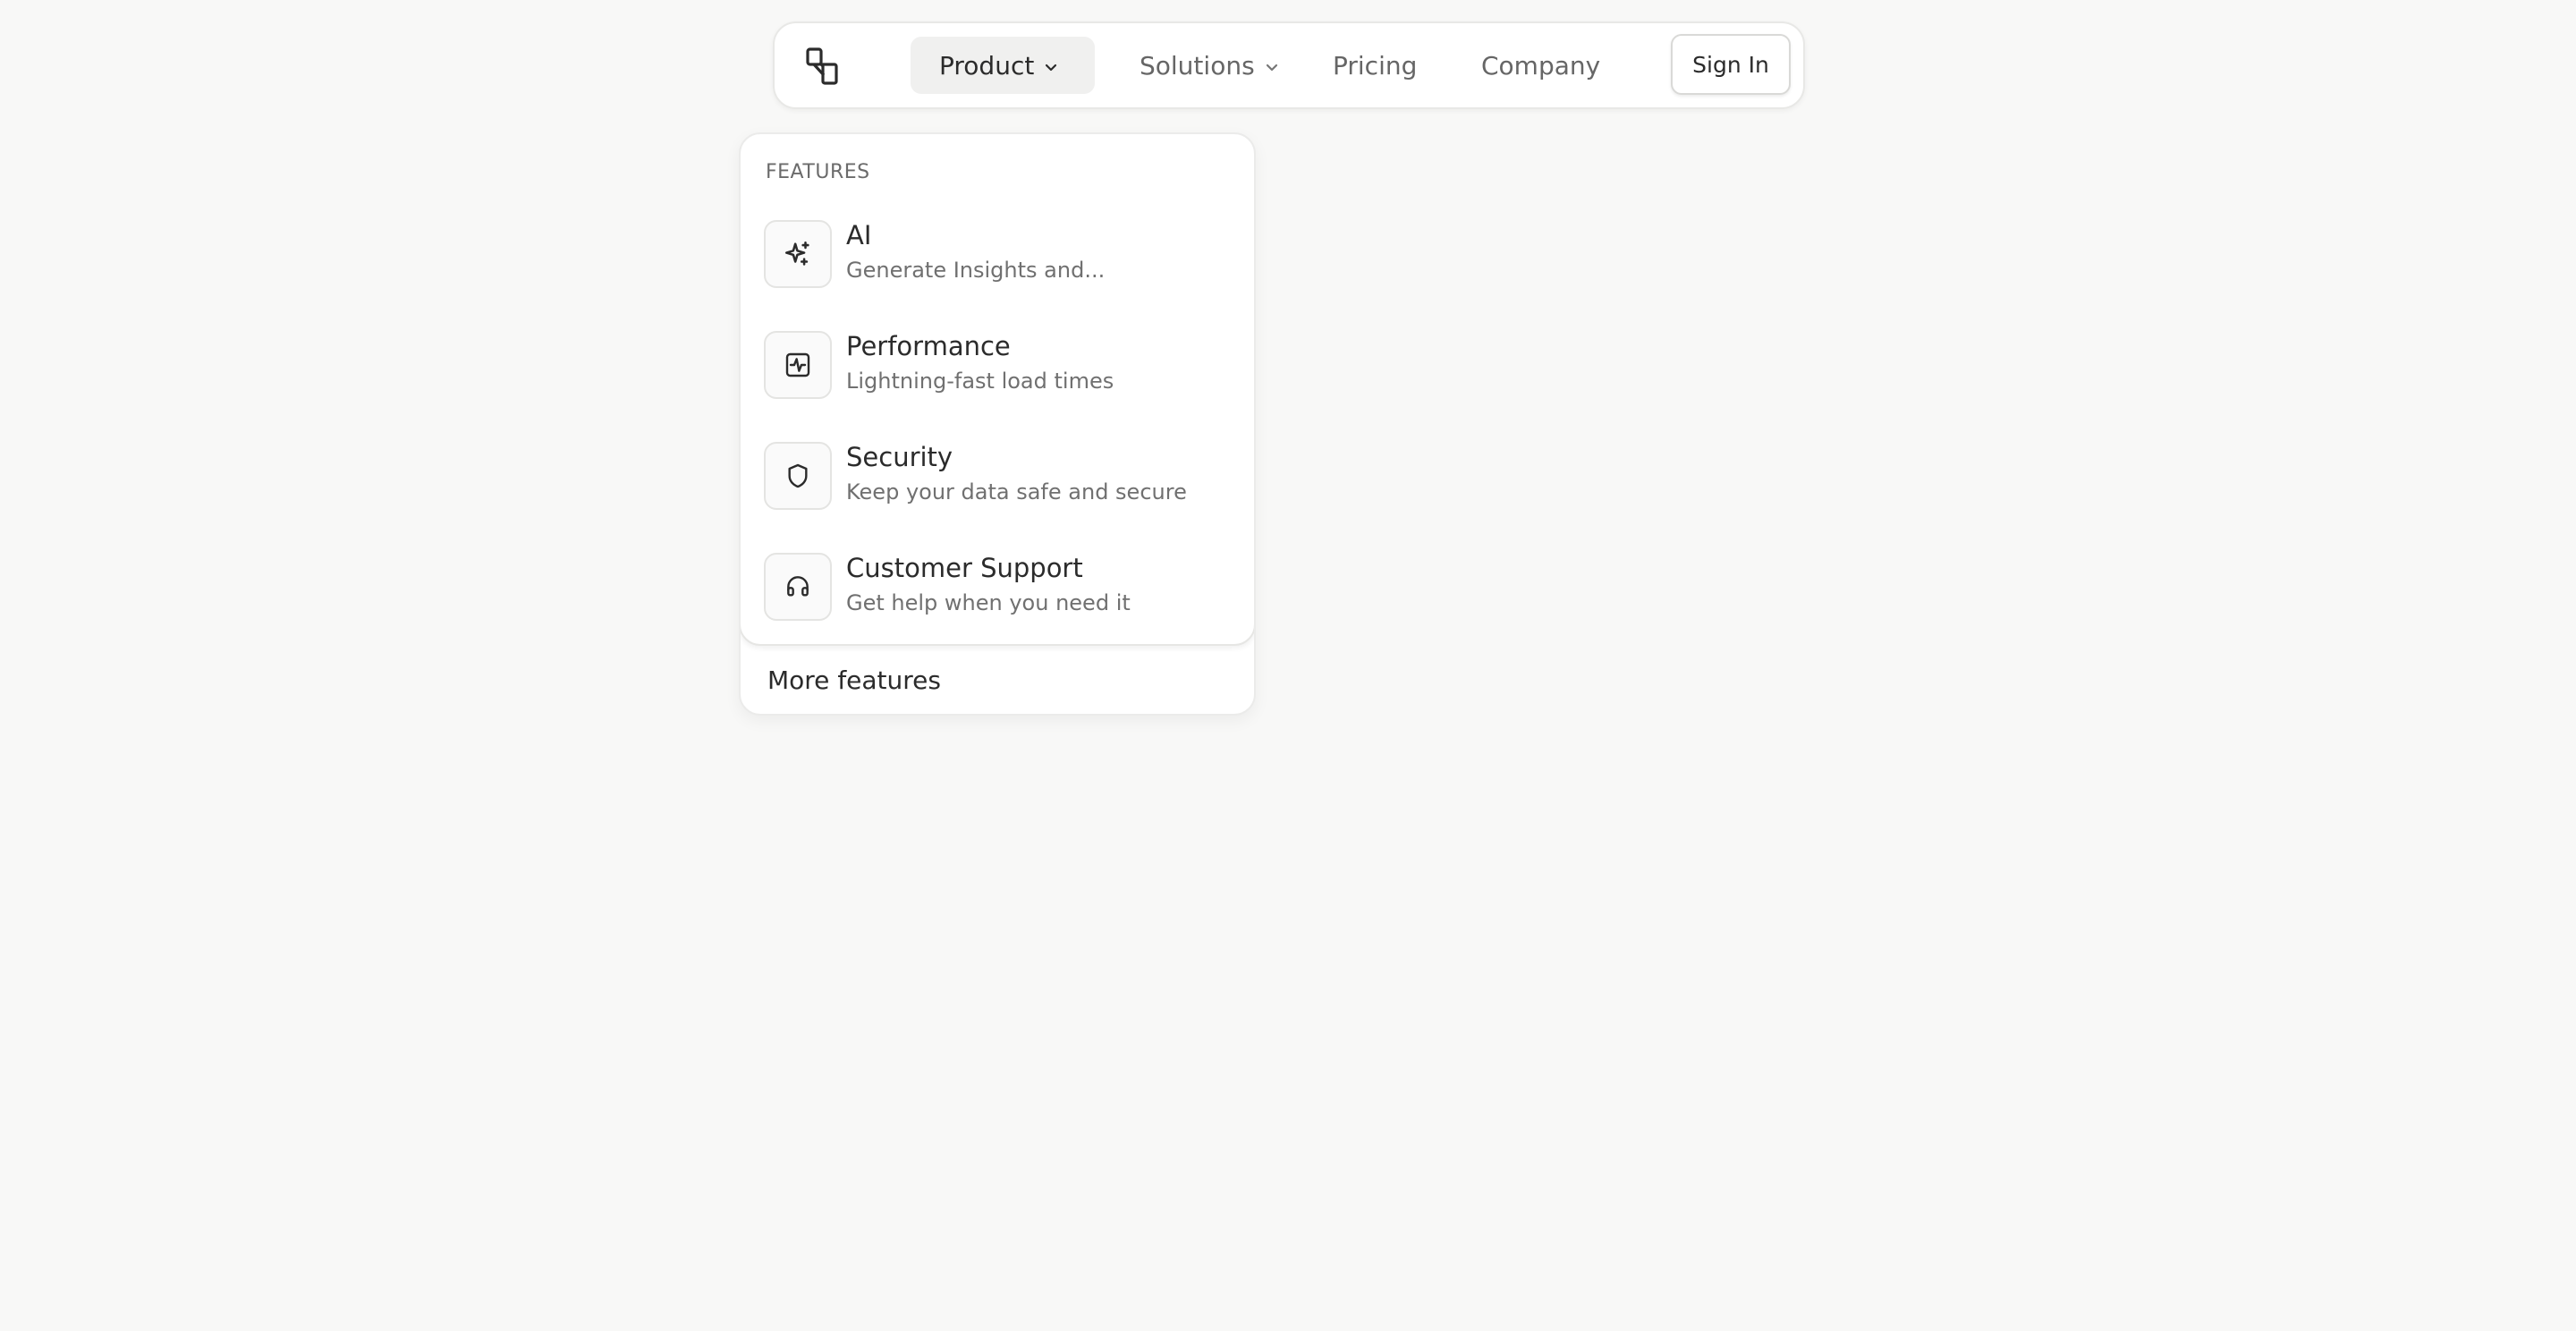 The height and width of the screenshot is (1331, 2576). Describe the element at coordinates (988, 602) in the screenshot. I see `feature-description: Get help when you need it` at that location.